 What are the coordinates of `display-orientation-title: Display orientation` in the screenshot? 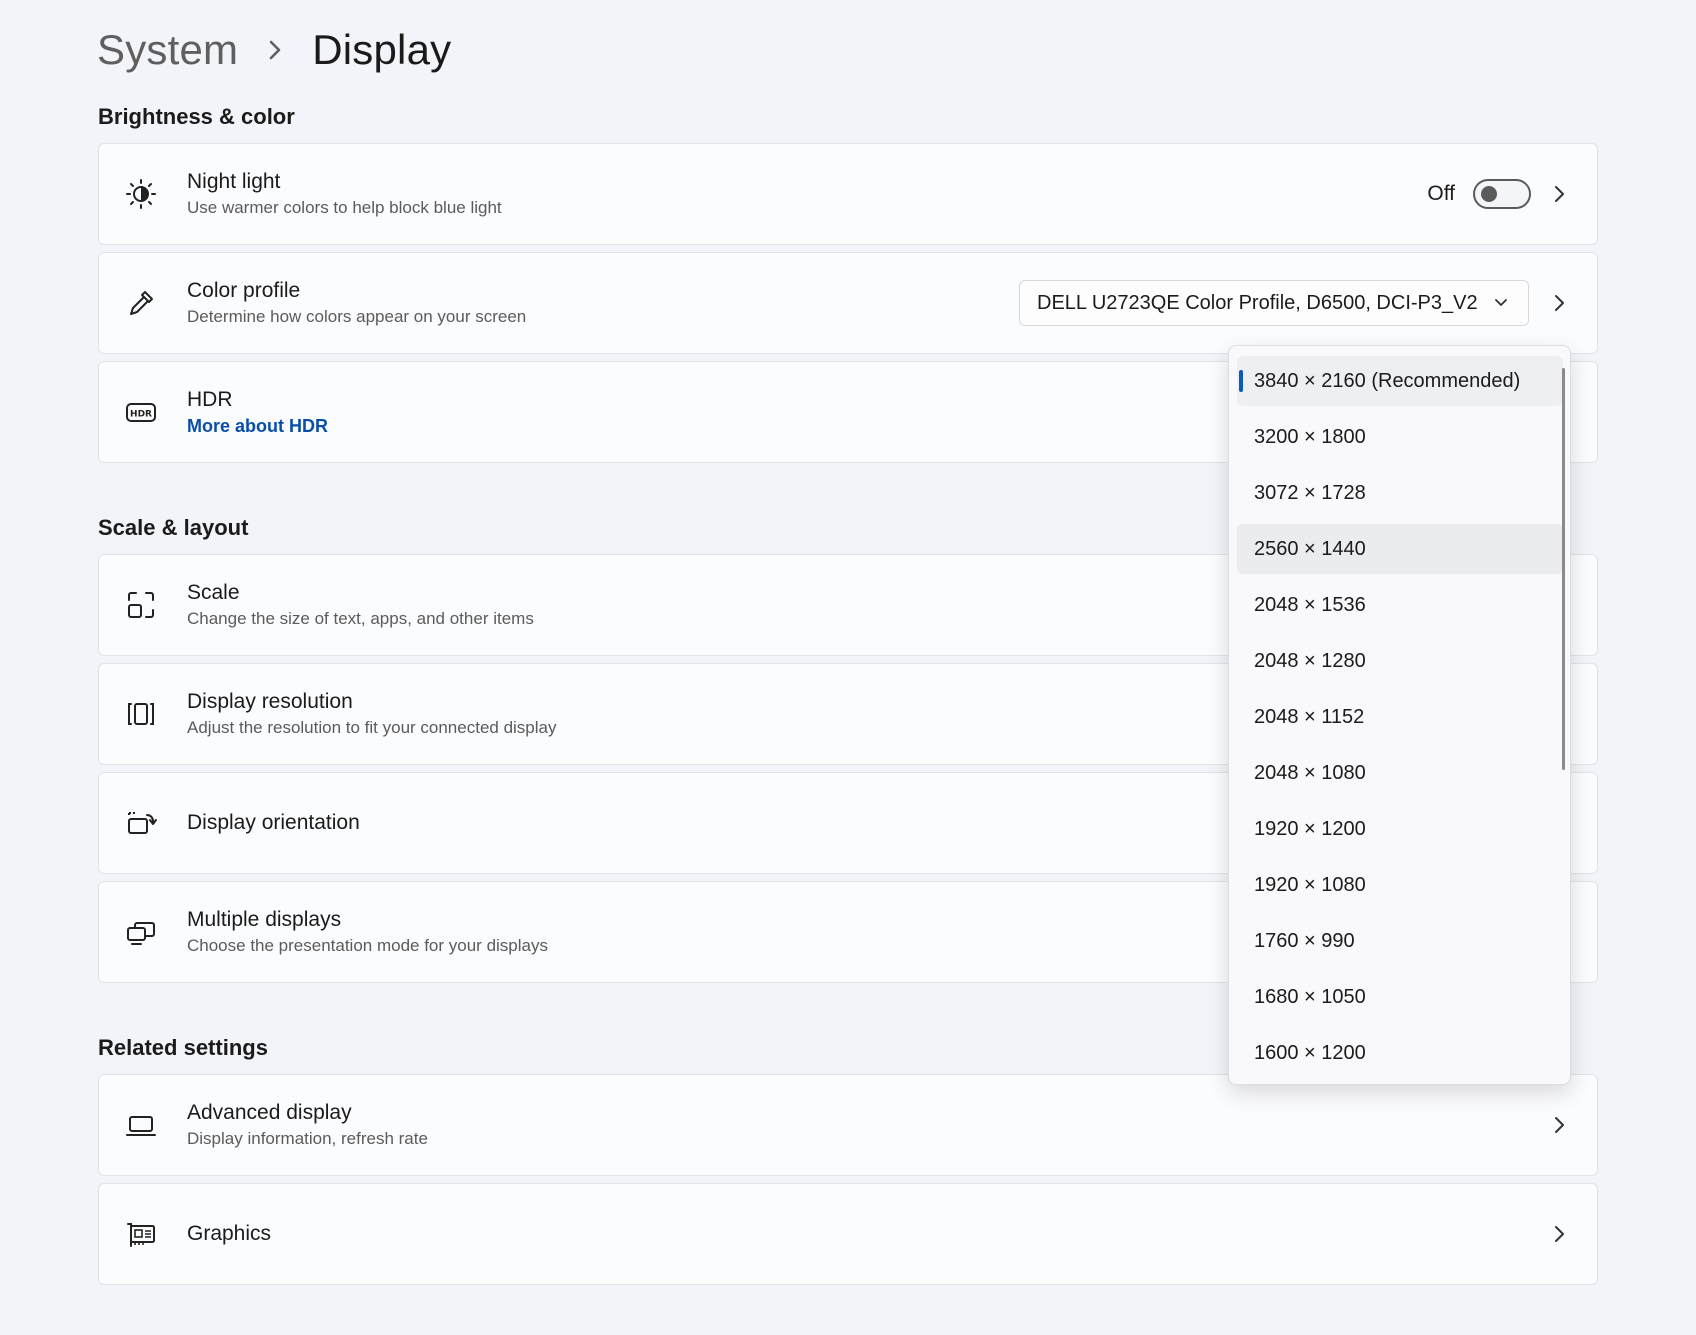 It's located at (273, 822).